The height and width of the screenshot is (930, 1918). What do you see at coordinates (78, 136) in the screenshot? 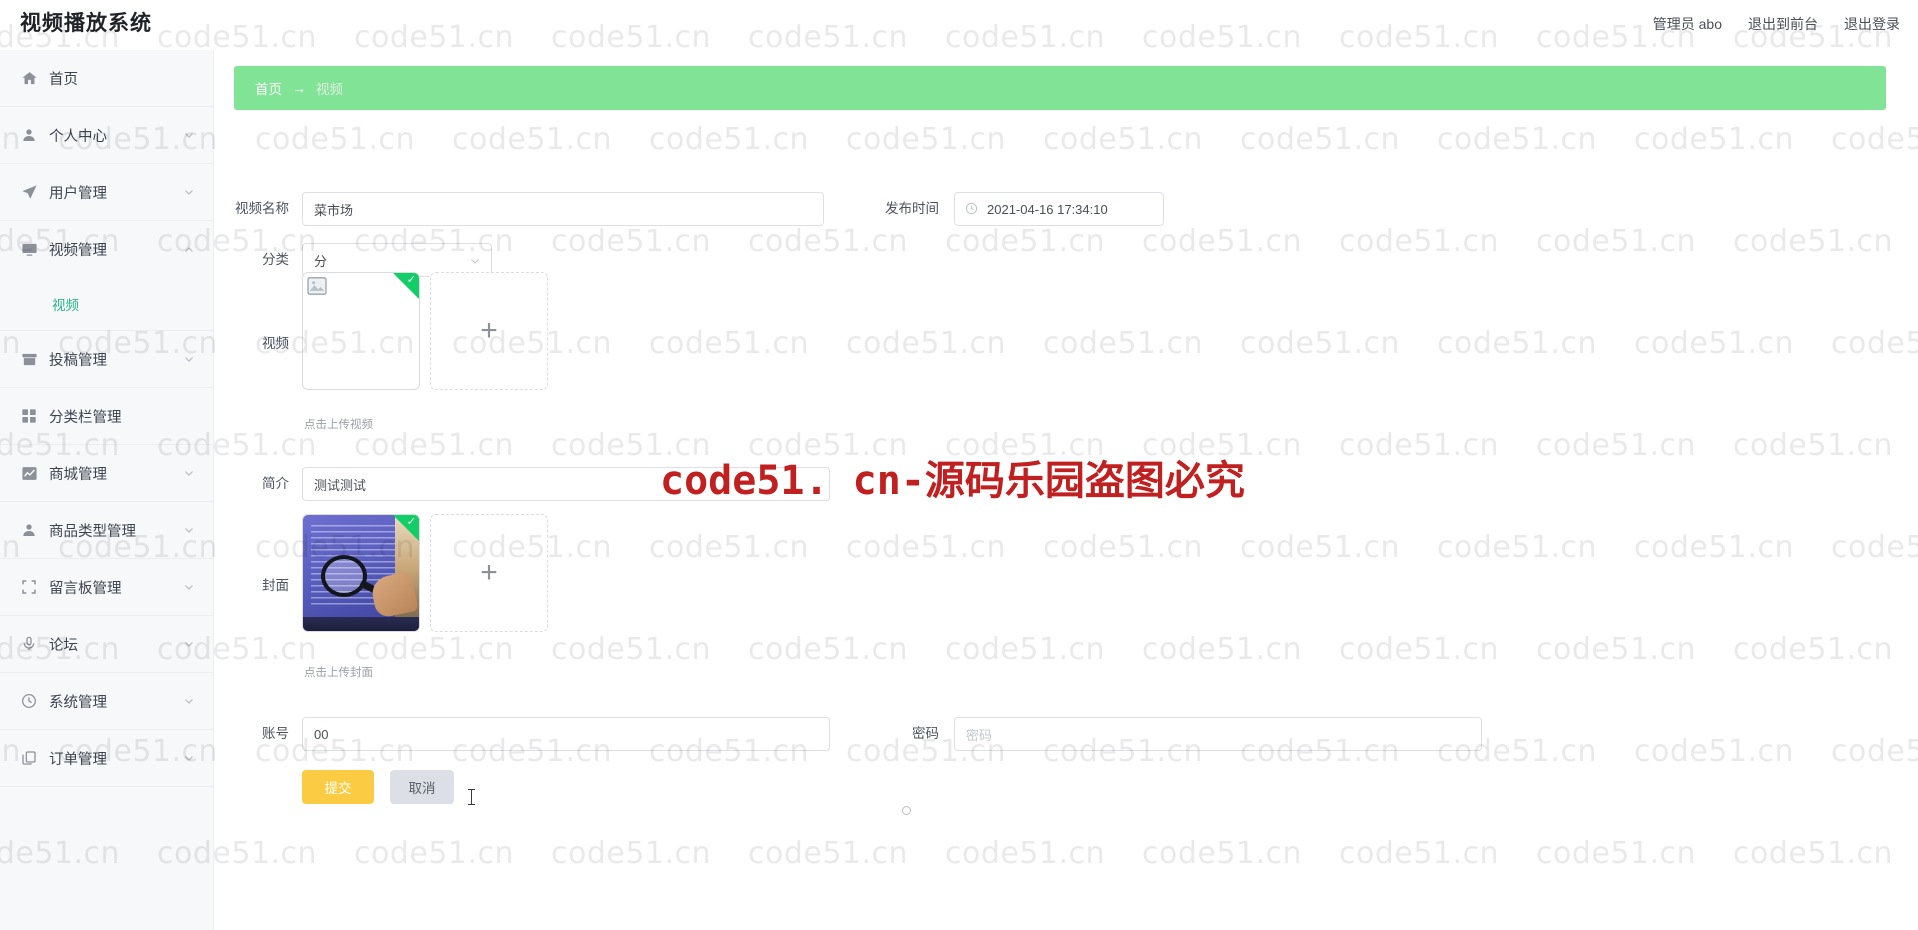
I see `sidebar-item-label: 个人中心` at bounding box center [78, 136].